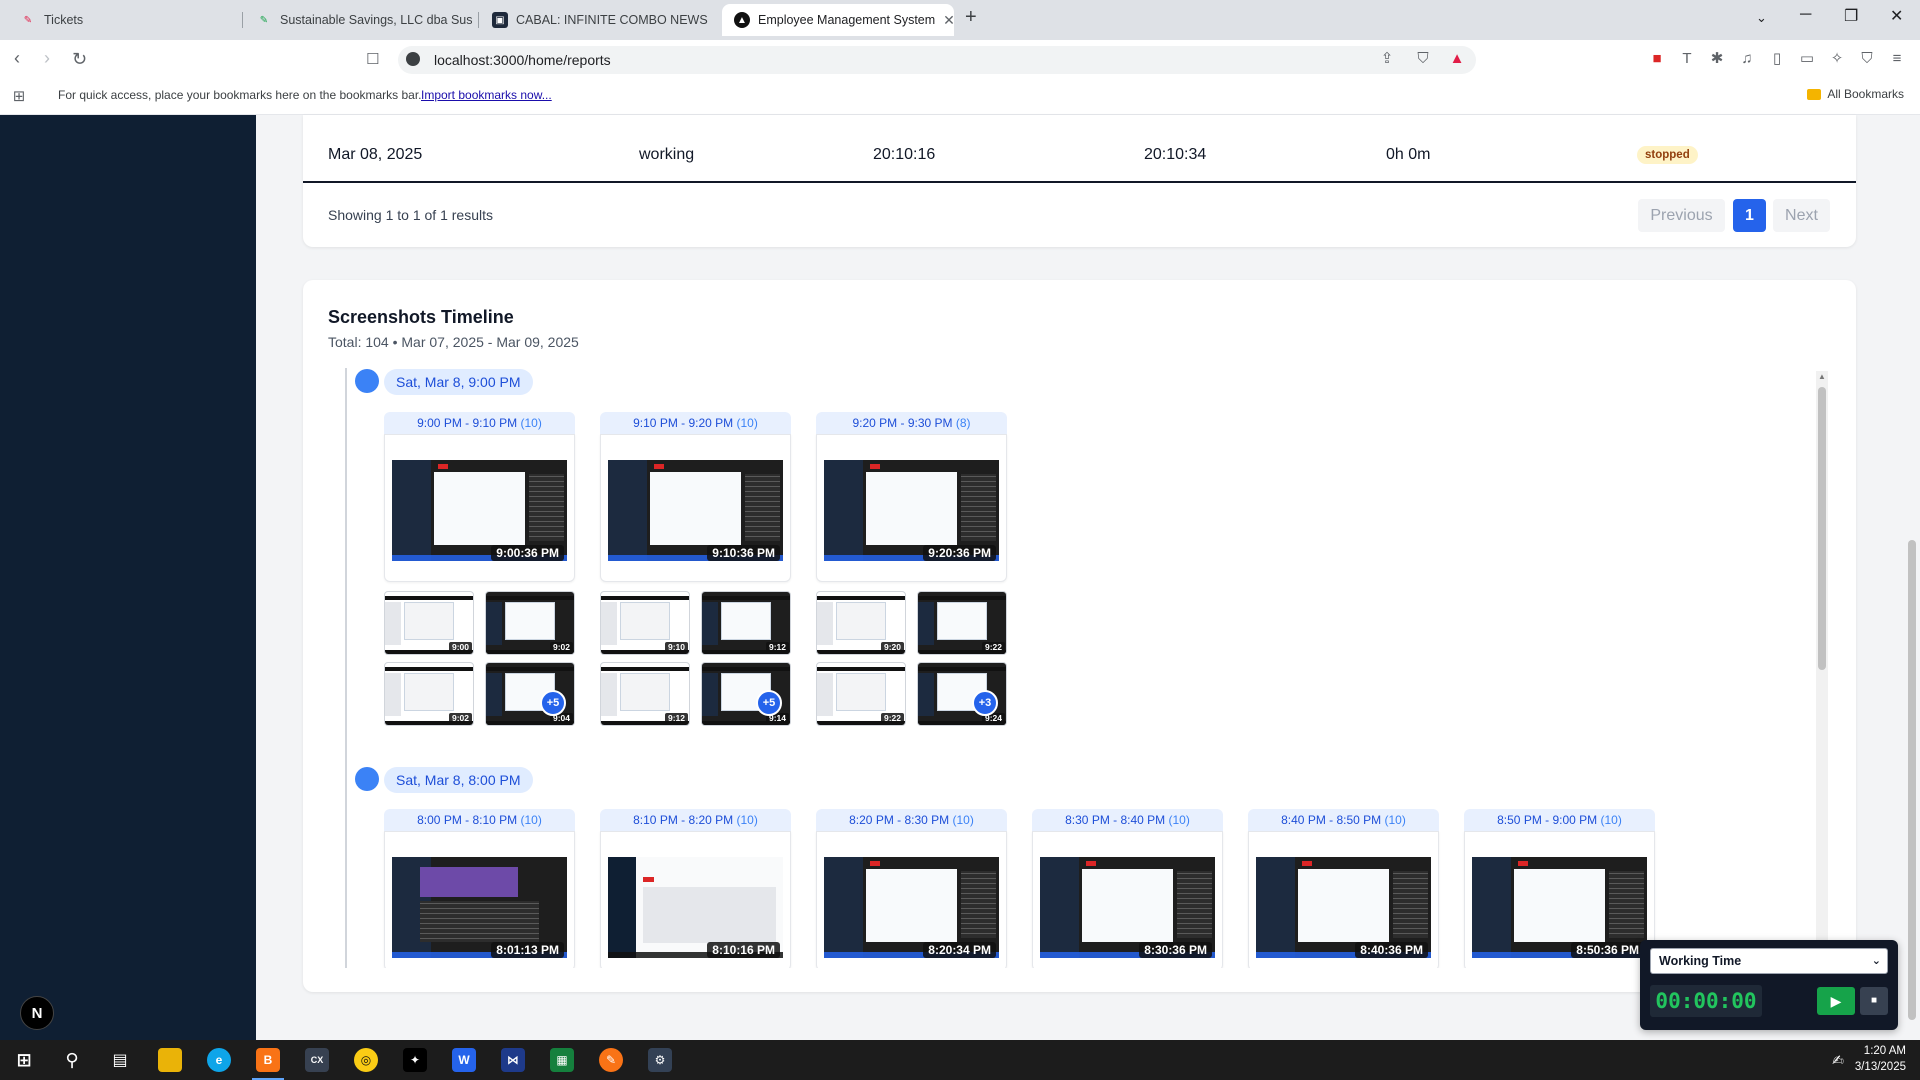 The width and height of the screenshot is (1920, 1080). Describe the element at coordinates (899, 820) in the screenshot. I see `slot-range: 8:20 PM - 8:30 PM` at that location.